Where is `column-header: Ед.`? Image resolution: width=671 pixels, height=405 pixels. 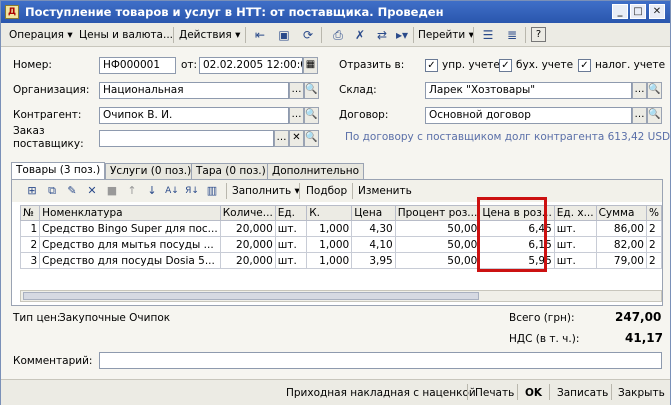 column-header: Ед. is located at coordinates (291, 213).